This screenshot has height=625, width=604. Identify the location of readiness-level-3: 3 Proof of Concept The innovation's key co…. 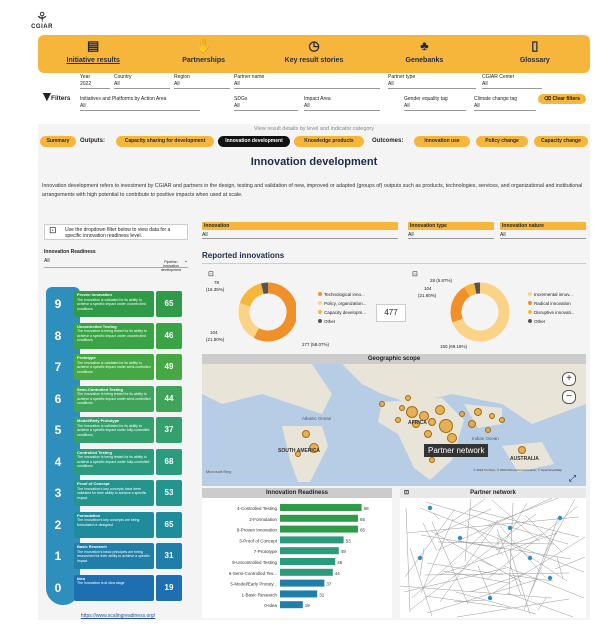
(114, 493).